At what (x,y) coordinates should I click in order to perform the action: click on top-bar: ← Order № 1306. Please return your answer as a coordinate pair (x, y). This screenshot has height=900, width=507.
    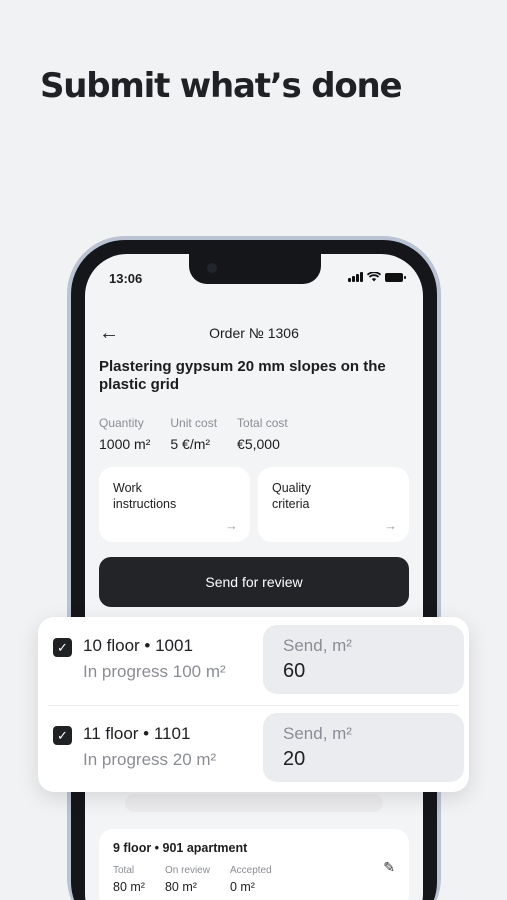
    Looking at the image, I should click on (254, 334).